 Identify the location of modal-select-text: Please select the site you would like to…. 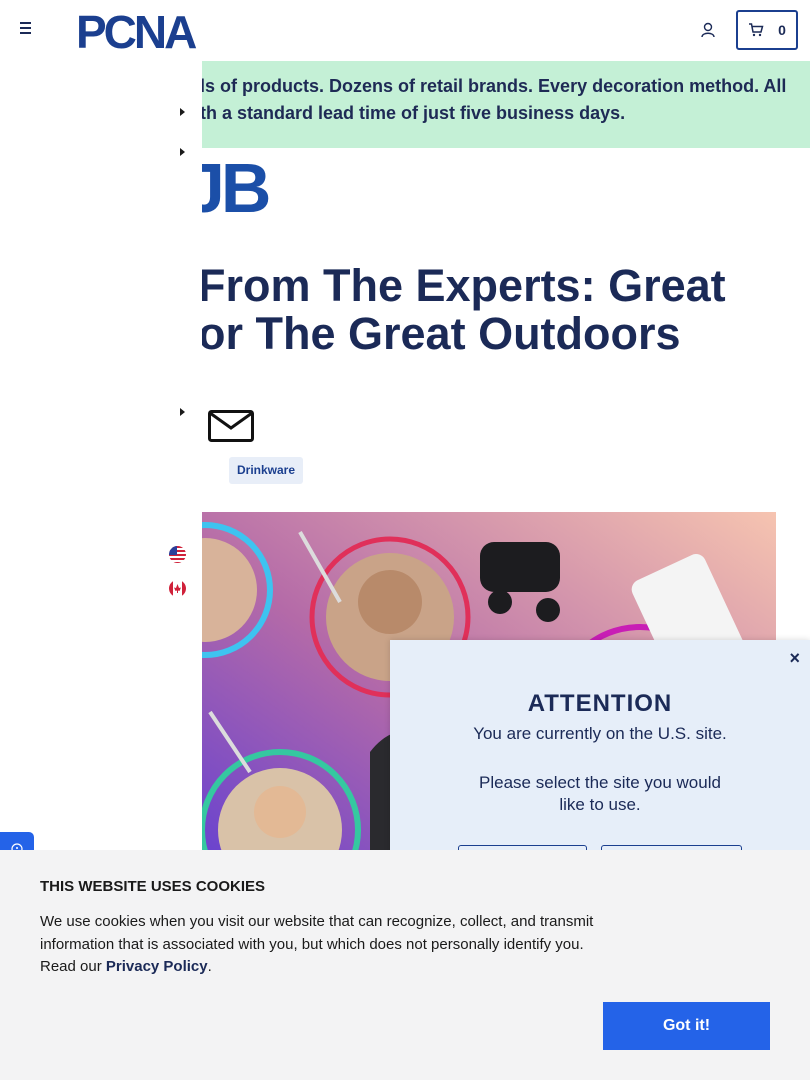
(600, 793).